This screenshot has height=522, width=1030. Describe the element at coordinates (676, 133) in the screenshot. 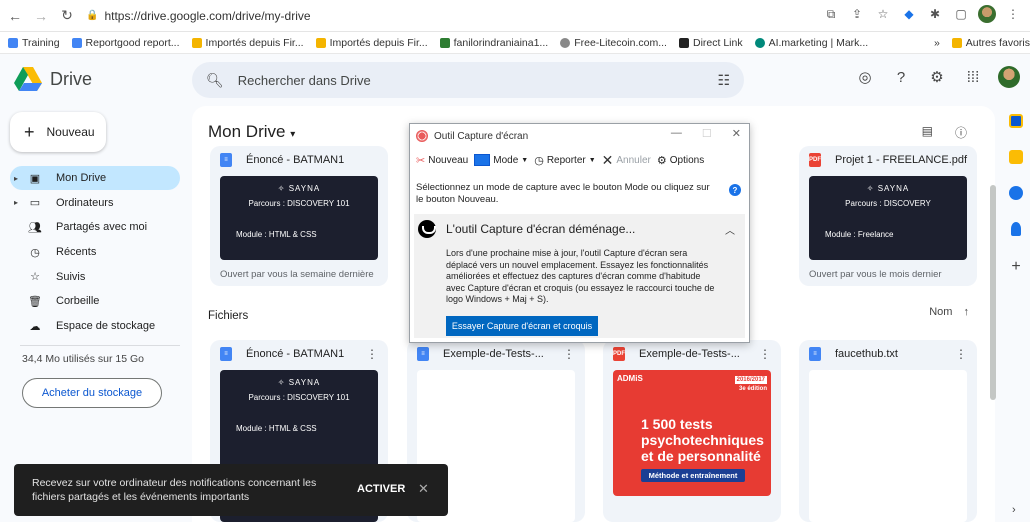

I see `minimize-icon: —` at that location.